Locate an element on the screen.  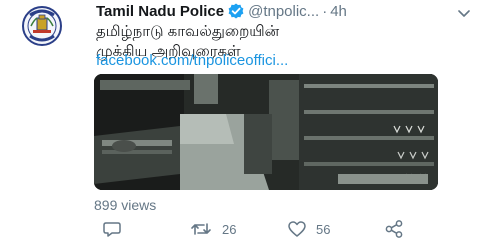
share-button is located at coordinates (394, 229).